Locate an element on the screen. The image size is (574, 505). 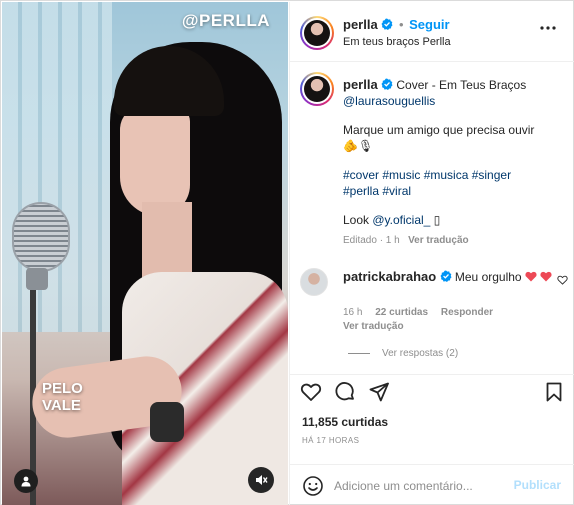
volume-off-icon is located at coordinates (262, 480).